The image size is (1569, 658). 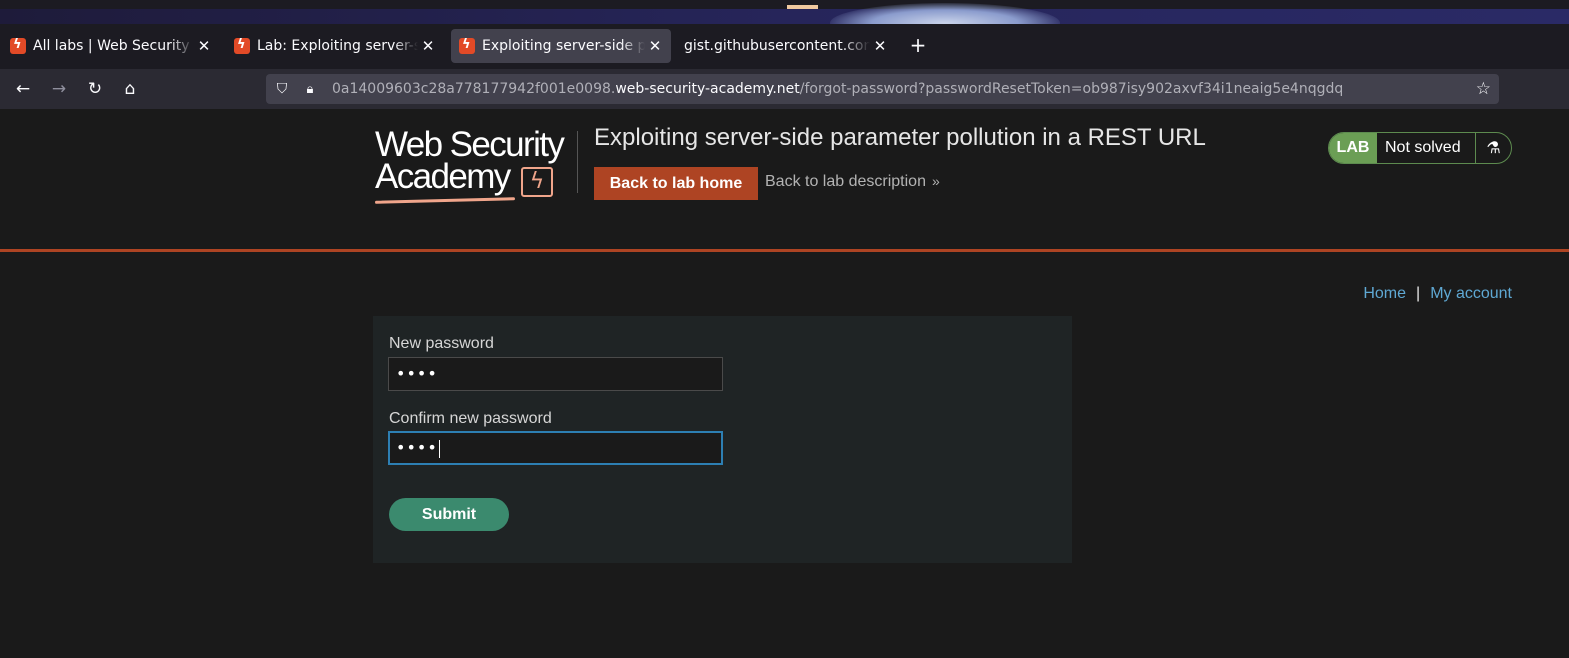 I want to click on new-password-label: New password, so click(x=441, y=343).